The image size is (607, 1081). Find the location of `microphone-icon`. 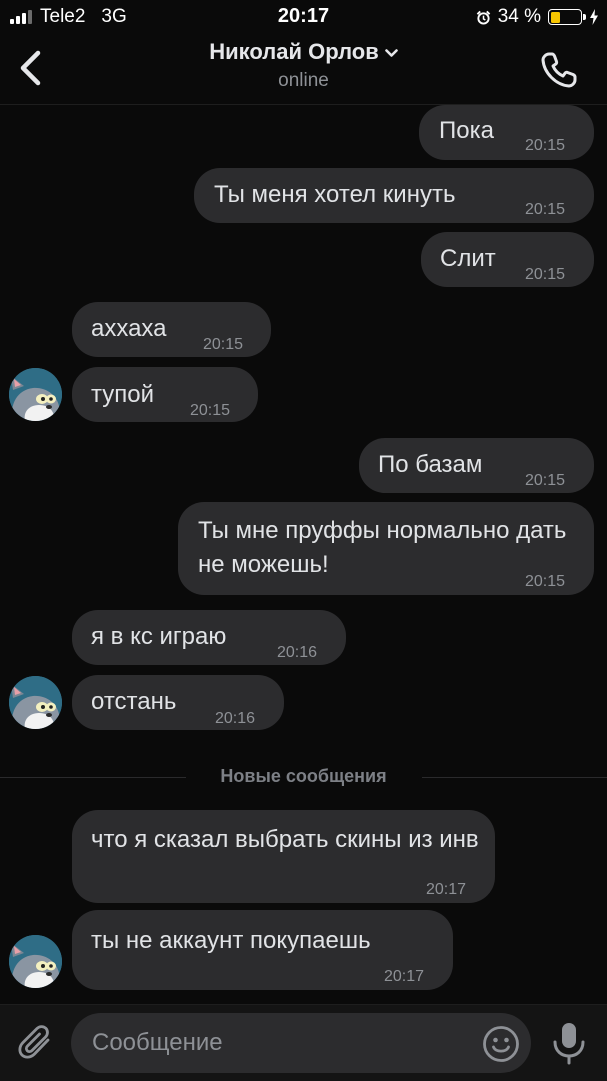

microphone-icon is located at coordinates (569, 1043).